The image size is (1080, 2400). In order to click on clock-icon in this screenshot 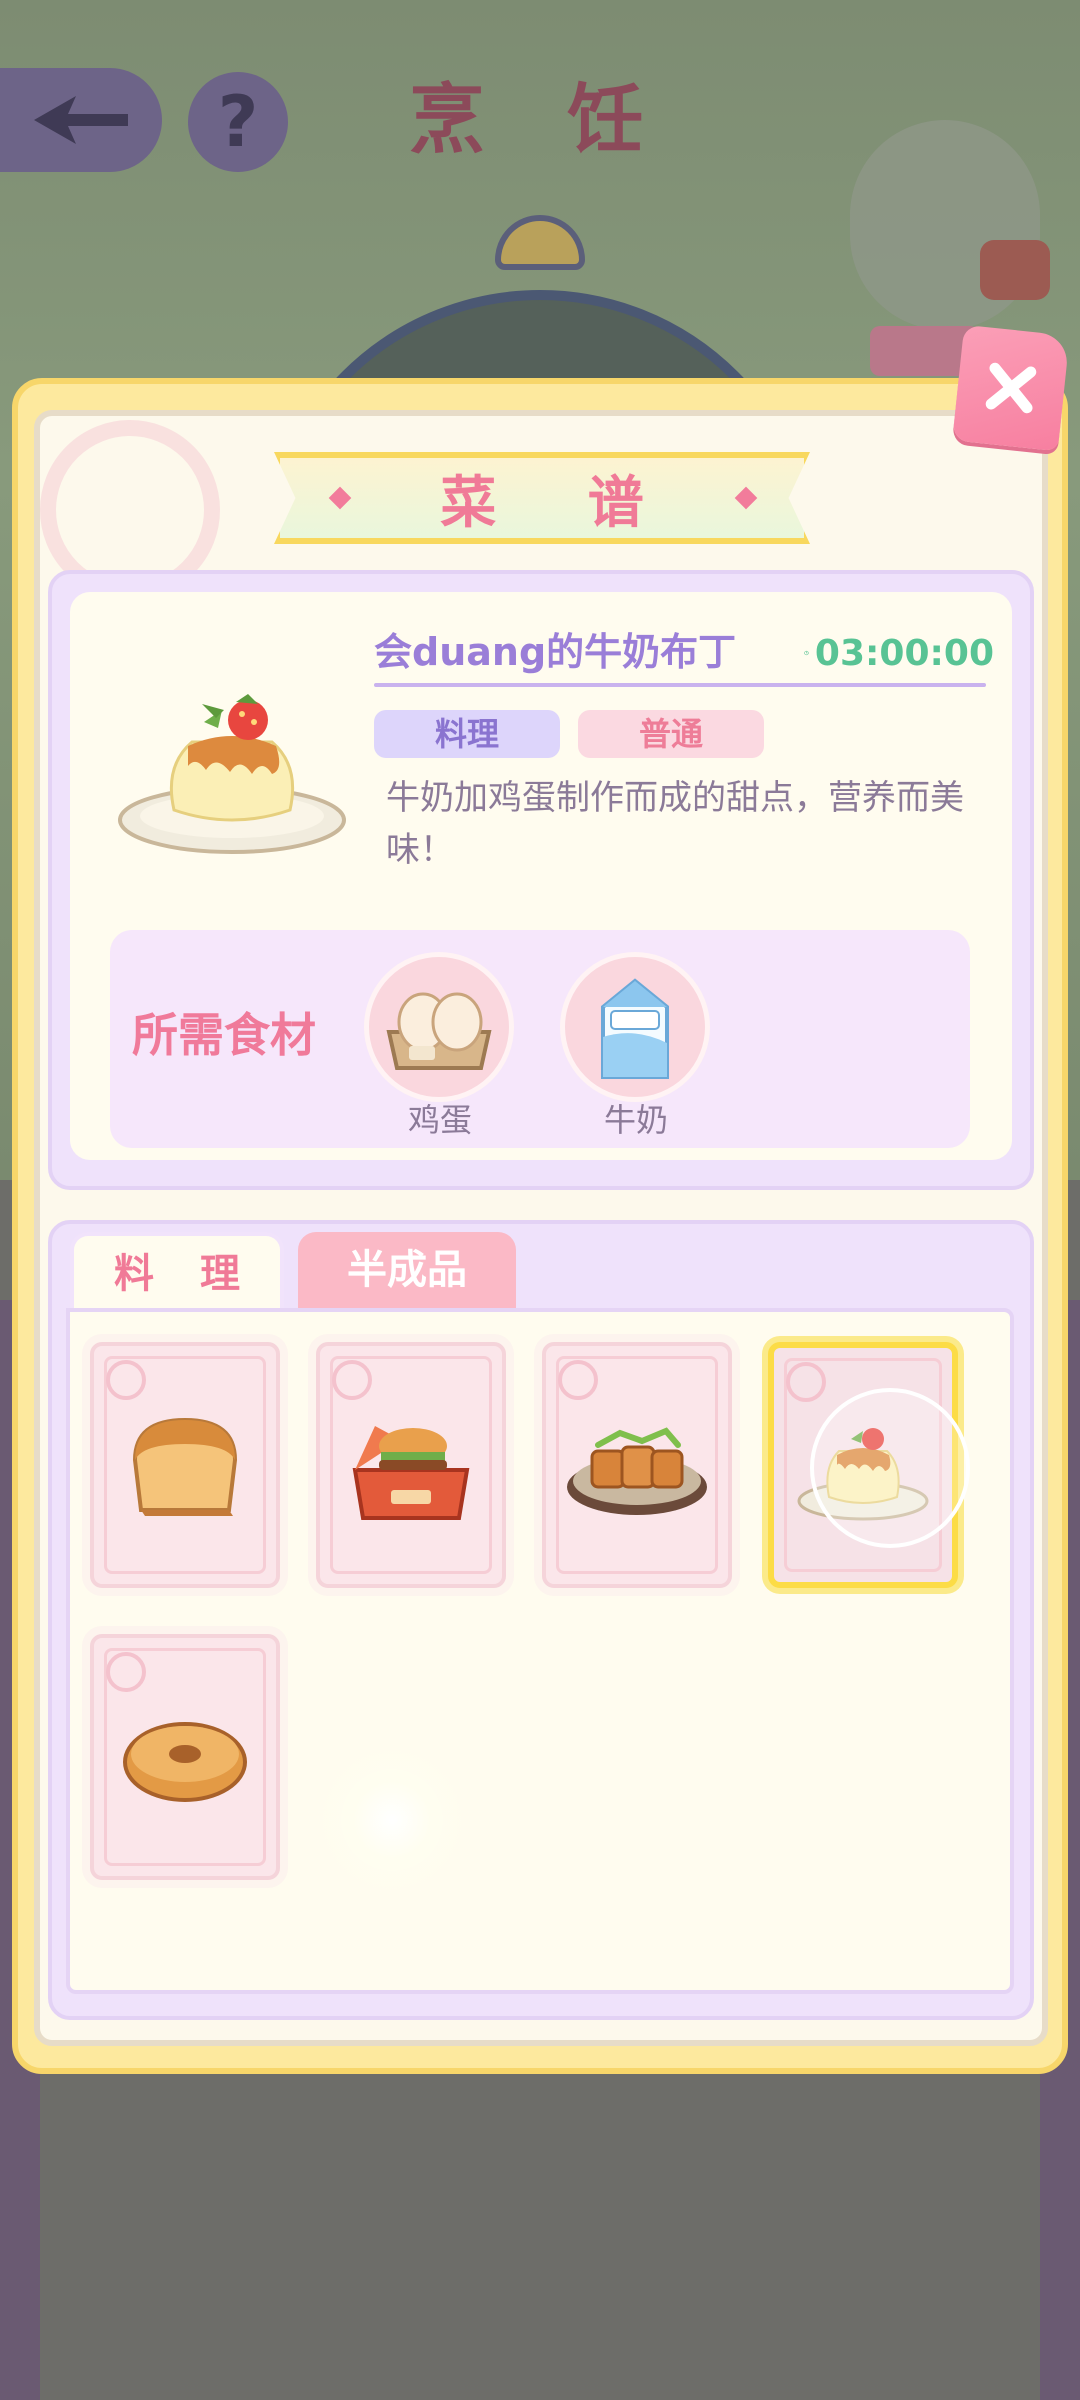, I will do `click(806, 653)`.